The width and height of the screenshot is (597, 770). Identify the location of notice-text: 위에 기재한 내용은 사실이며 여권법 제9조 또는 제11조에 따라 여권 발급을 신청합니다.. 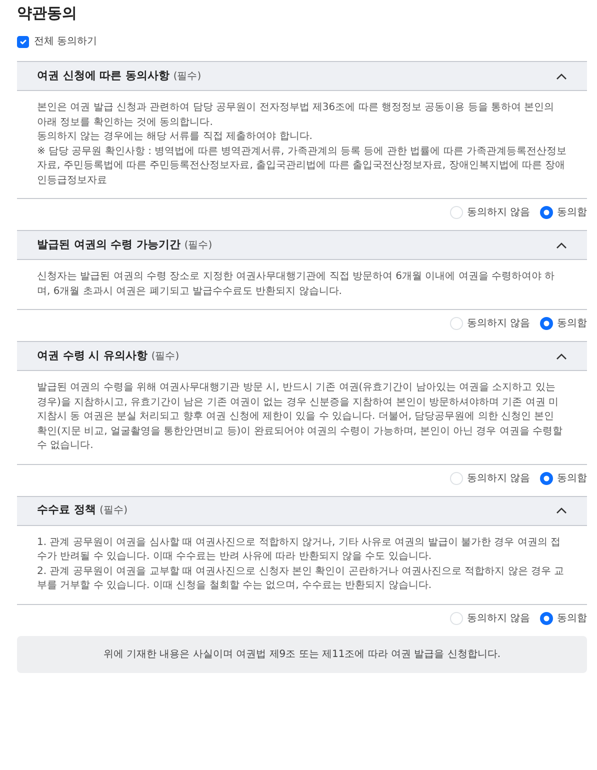
(302, 654).